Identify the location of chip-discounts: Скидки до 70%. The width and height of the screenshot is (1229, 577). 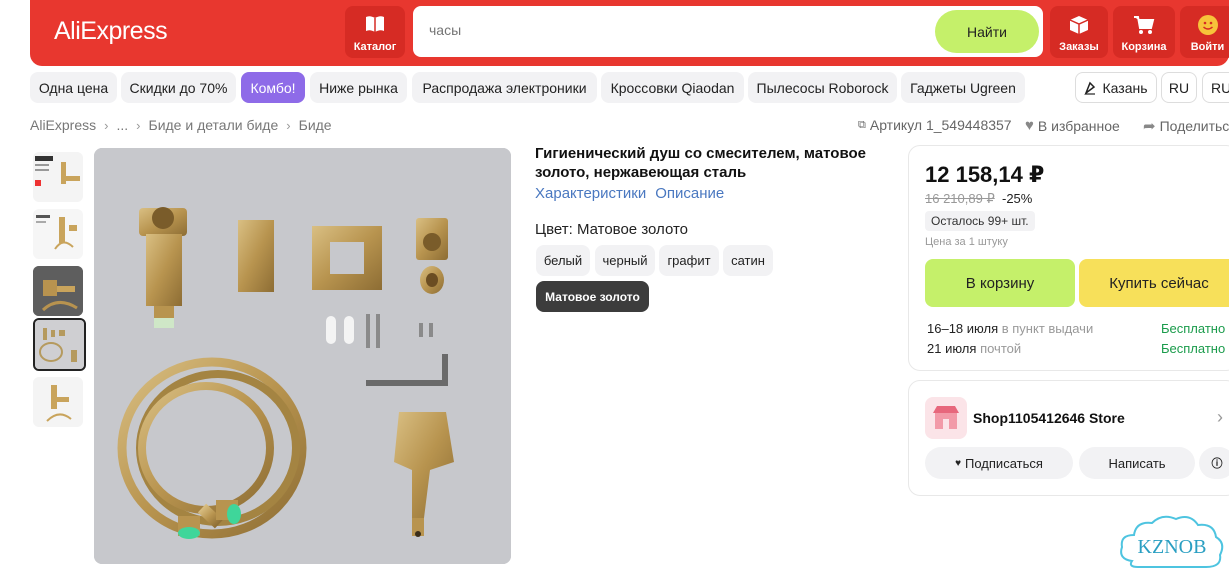
(178, 87).